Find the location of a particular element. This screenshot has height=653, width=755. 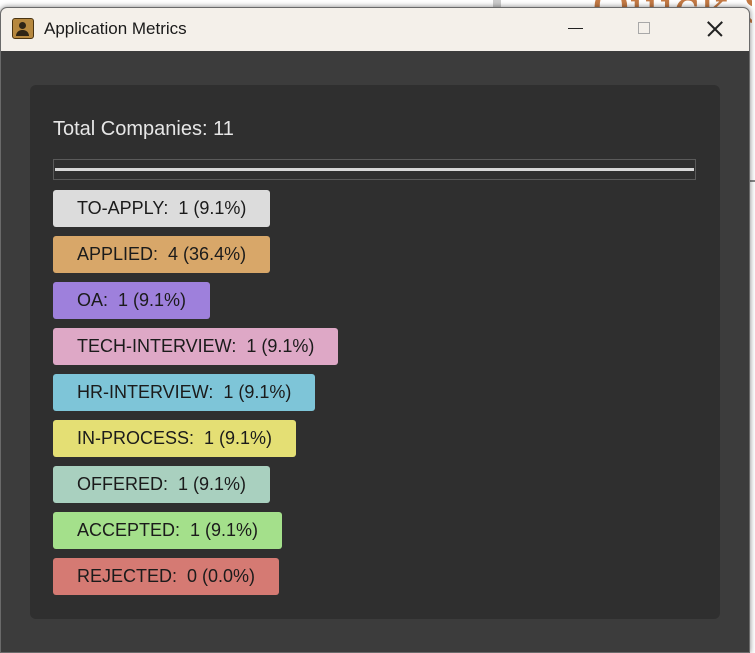

status-chip-rejected: REJECTED: 0 (0.0%) is located at coordinates (166, 576).